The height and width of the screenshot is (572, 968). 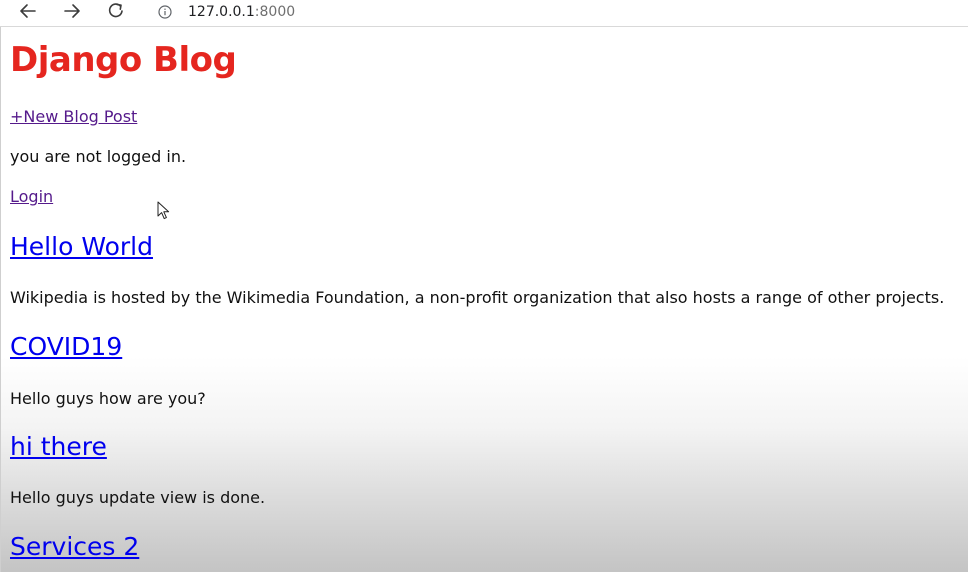 I want to click on post-title-services-2: Services 2, so click(x=74, y=546).